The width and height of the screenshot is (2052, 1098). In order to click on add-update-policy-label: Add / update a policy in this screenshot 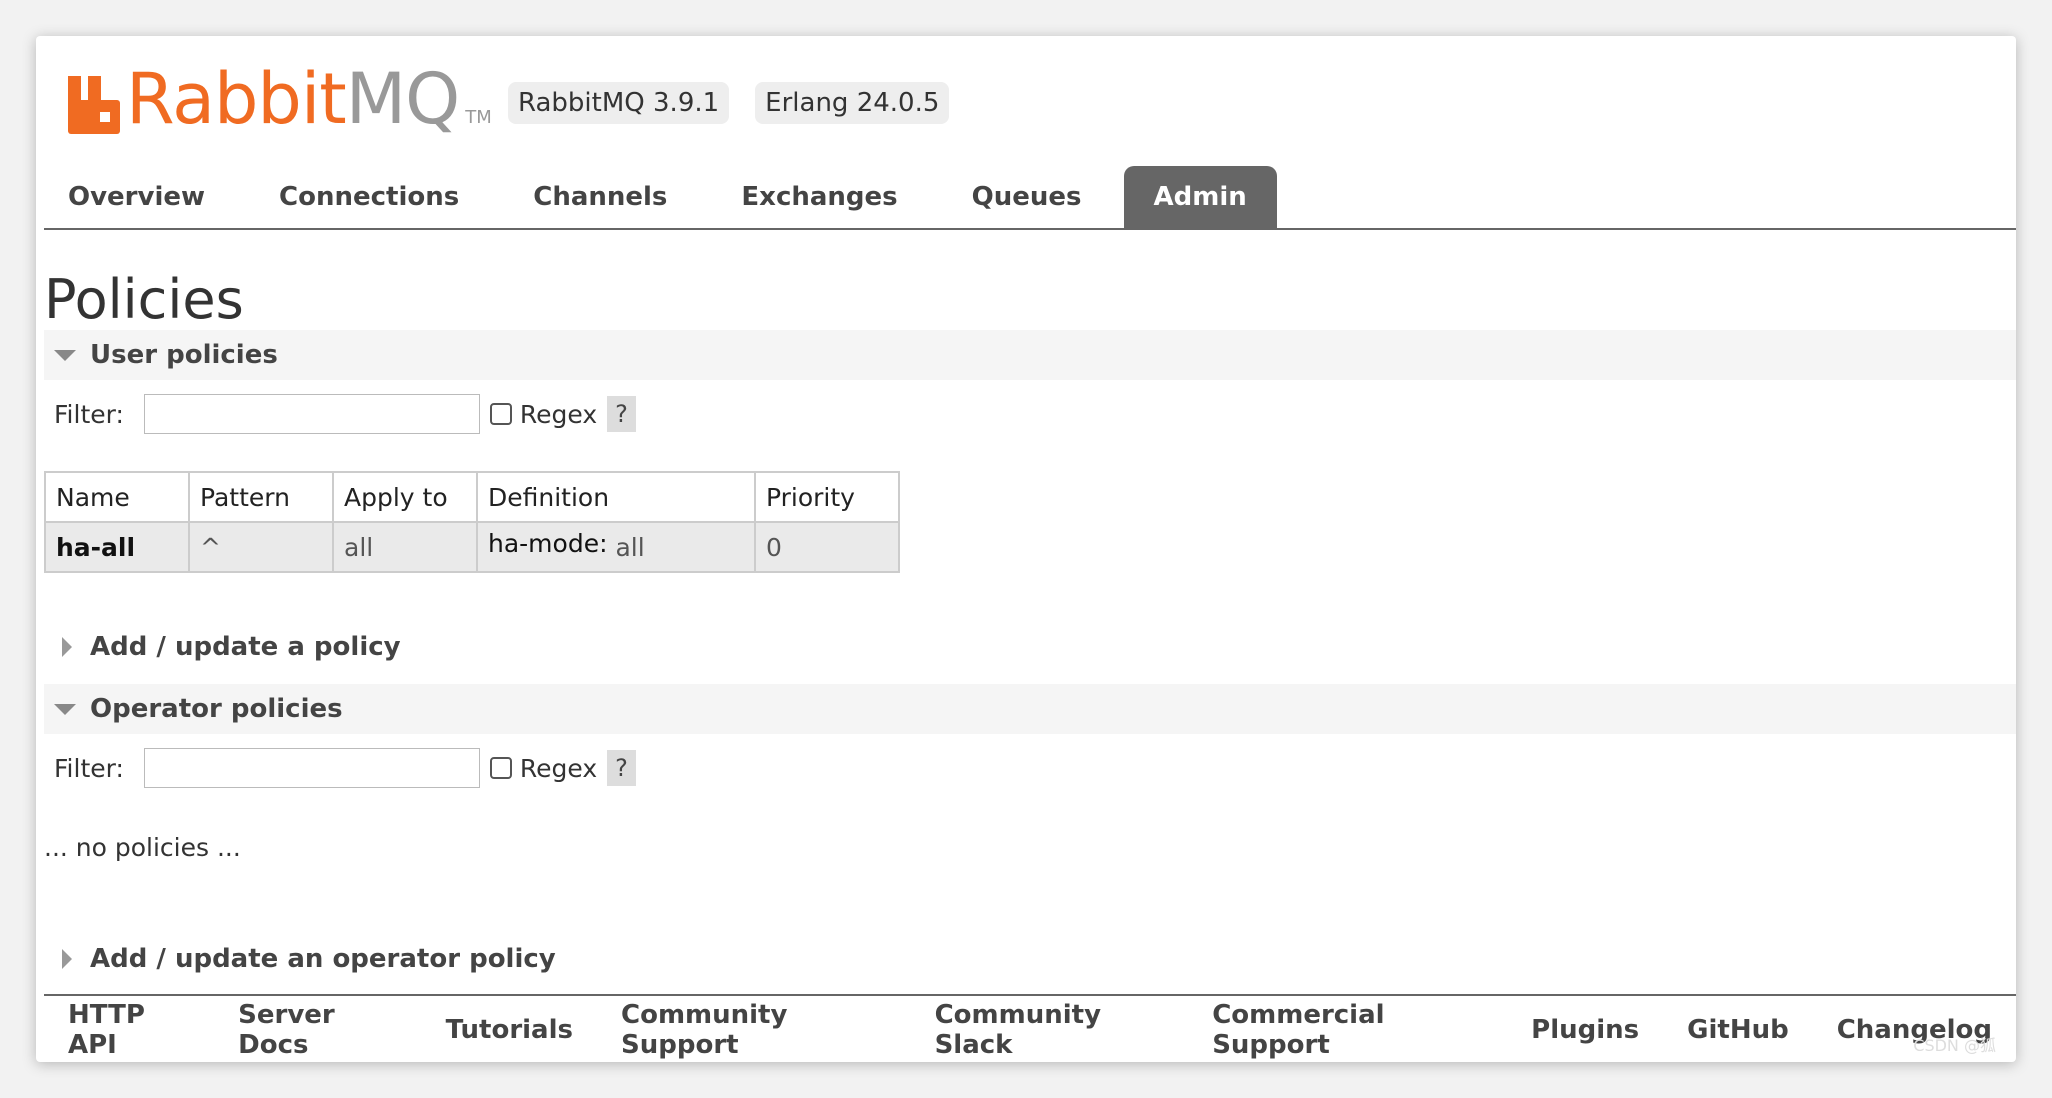, I will do `click(245, 647)`.